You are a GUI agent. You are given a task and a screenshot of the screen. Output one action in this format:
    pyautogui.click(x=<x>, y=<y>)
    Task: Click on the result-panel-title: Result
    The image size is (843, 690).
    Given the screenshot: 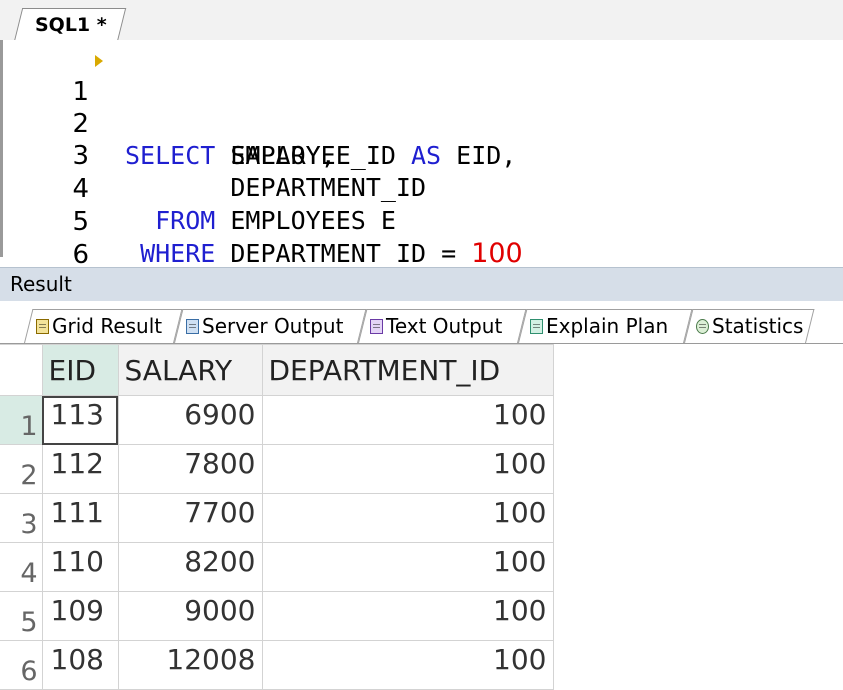 What is the action you would take?
    pyautogui.click(x=41, y=284)
    